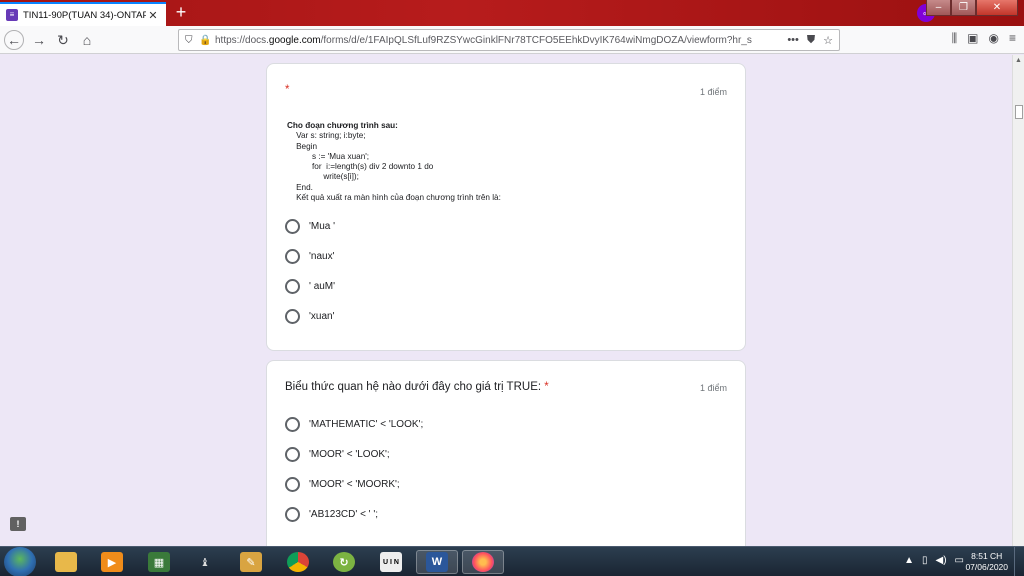  What do you see at coordinates (192, 40) in the screenshot?
I see `tracking-shield-icon: ⛉` at bounding box center [192, 40].